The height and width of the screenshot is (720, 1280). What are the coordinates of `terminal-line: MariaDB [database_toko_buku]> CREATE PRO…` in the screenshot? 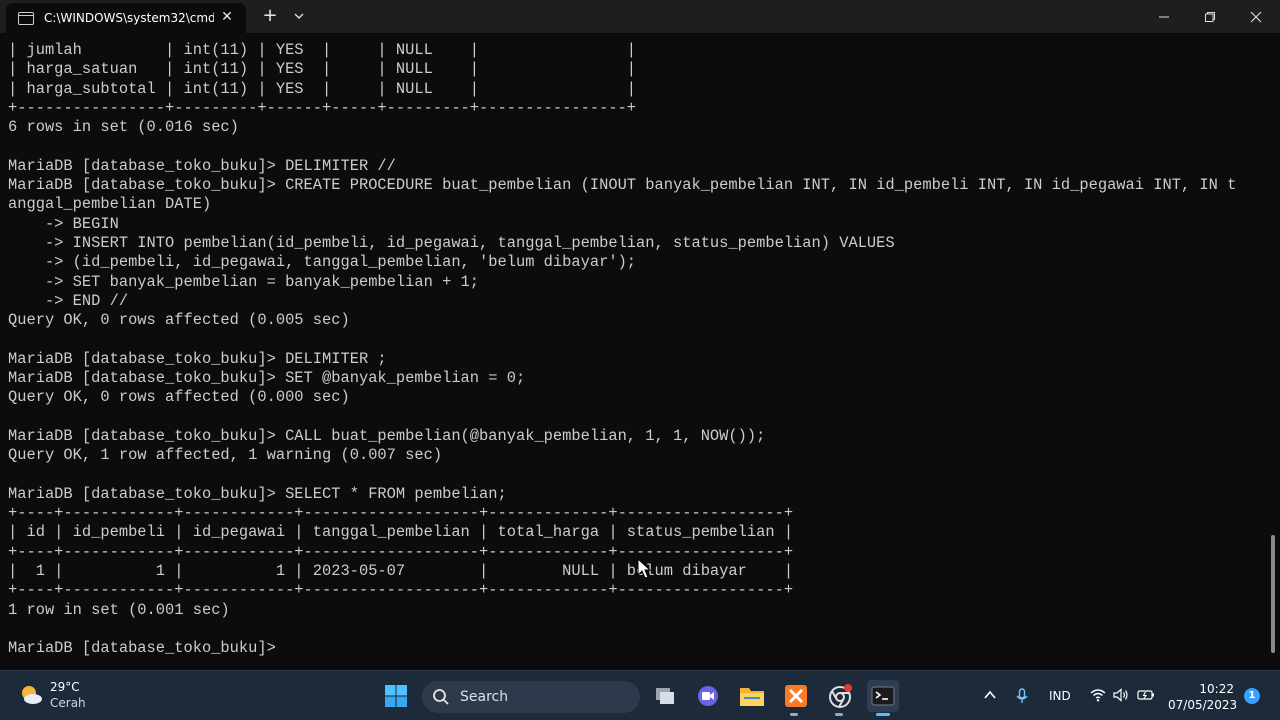 It's located at (622, 185).